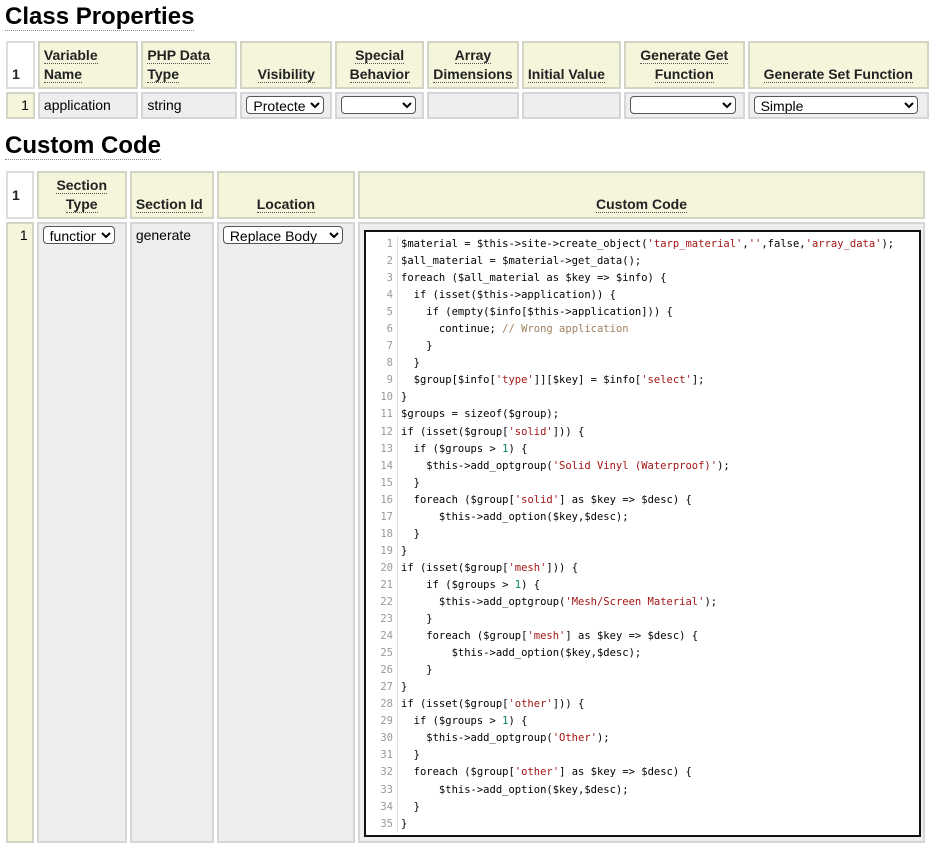 This screenshot has height=846, width=932. I want to click on line-number: 31, so click(382, 756).